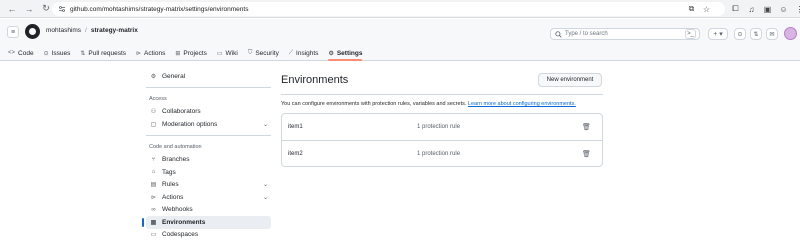  Describe the element at coordinates (153, 185) in the screenshot. I see `rules-icon: ▤` at that location.